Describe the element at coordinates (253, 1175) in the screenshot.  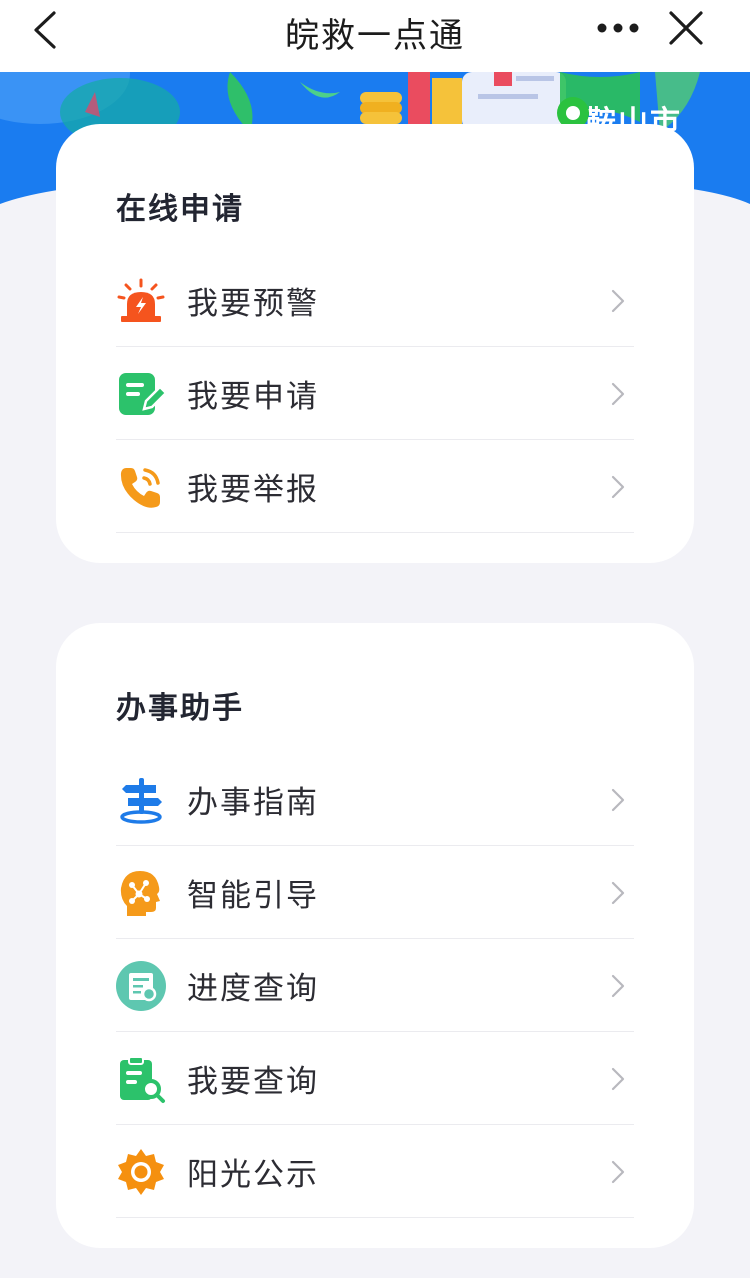
I see `list-item-label: 阳光公示` at that location.